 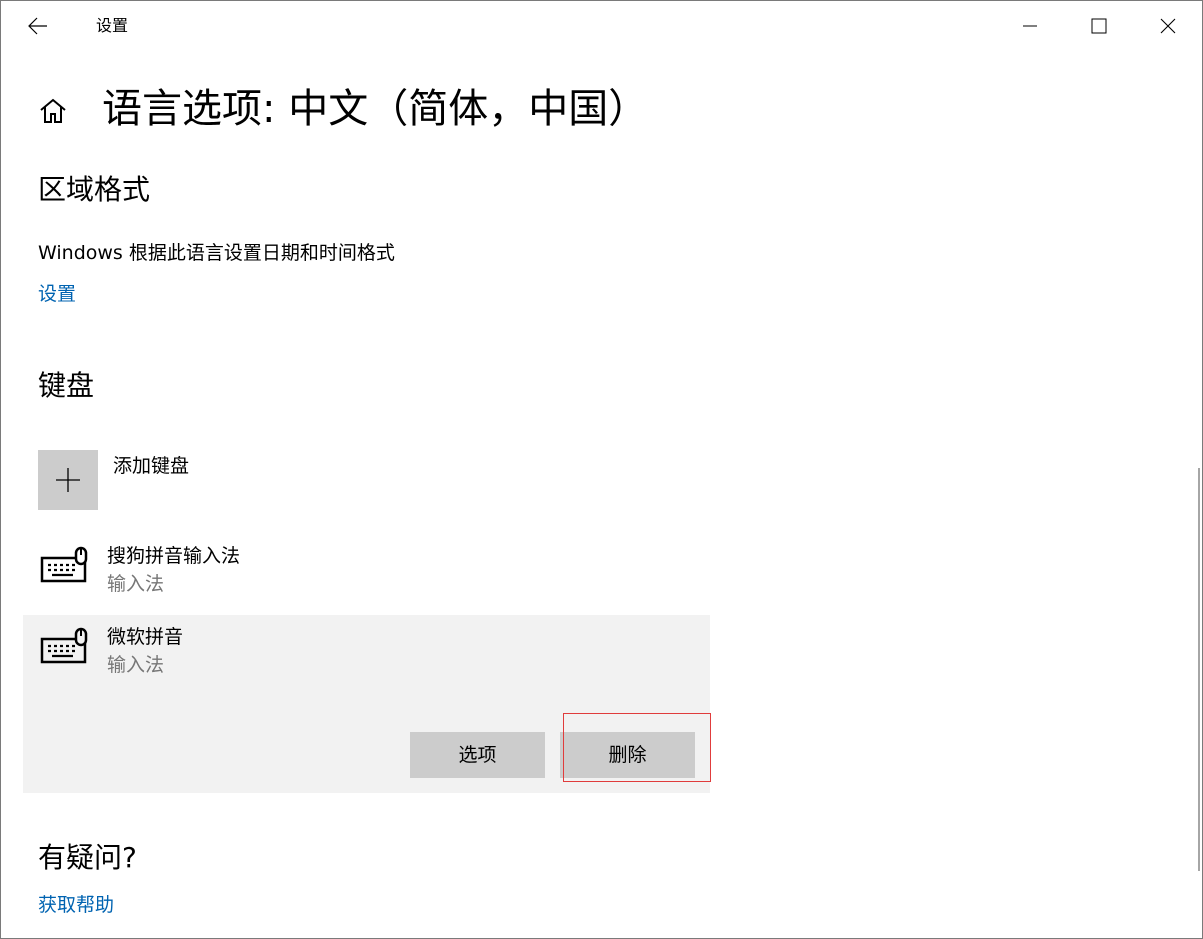 I want to click on keyboard-item-microsoft-pinyin: 微软拼音 输入法 选项 删除, so click(x=367, y=704).